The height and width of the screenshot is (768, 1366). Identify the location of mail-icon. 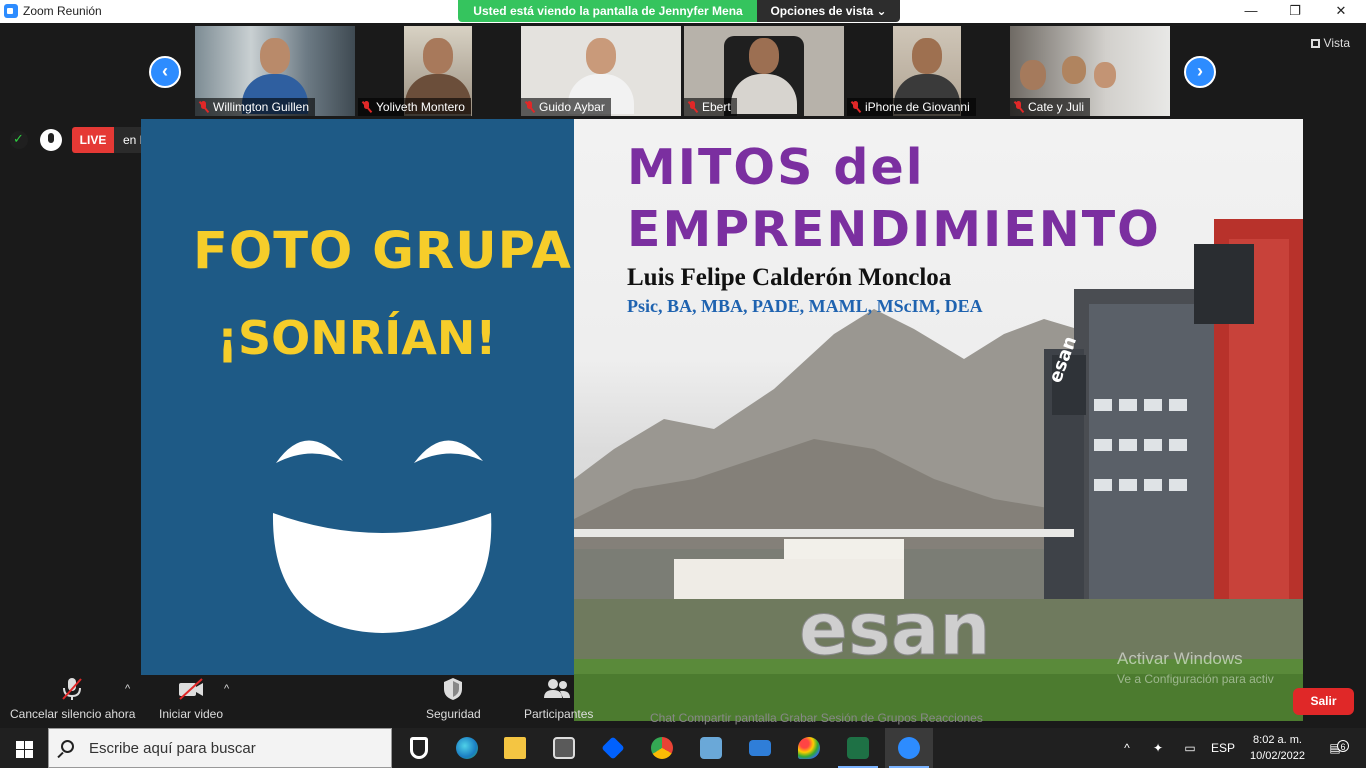
(760, 748).